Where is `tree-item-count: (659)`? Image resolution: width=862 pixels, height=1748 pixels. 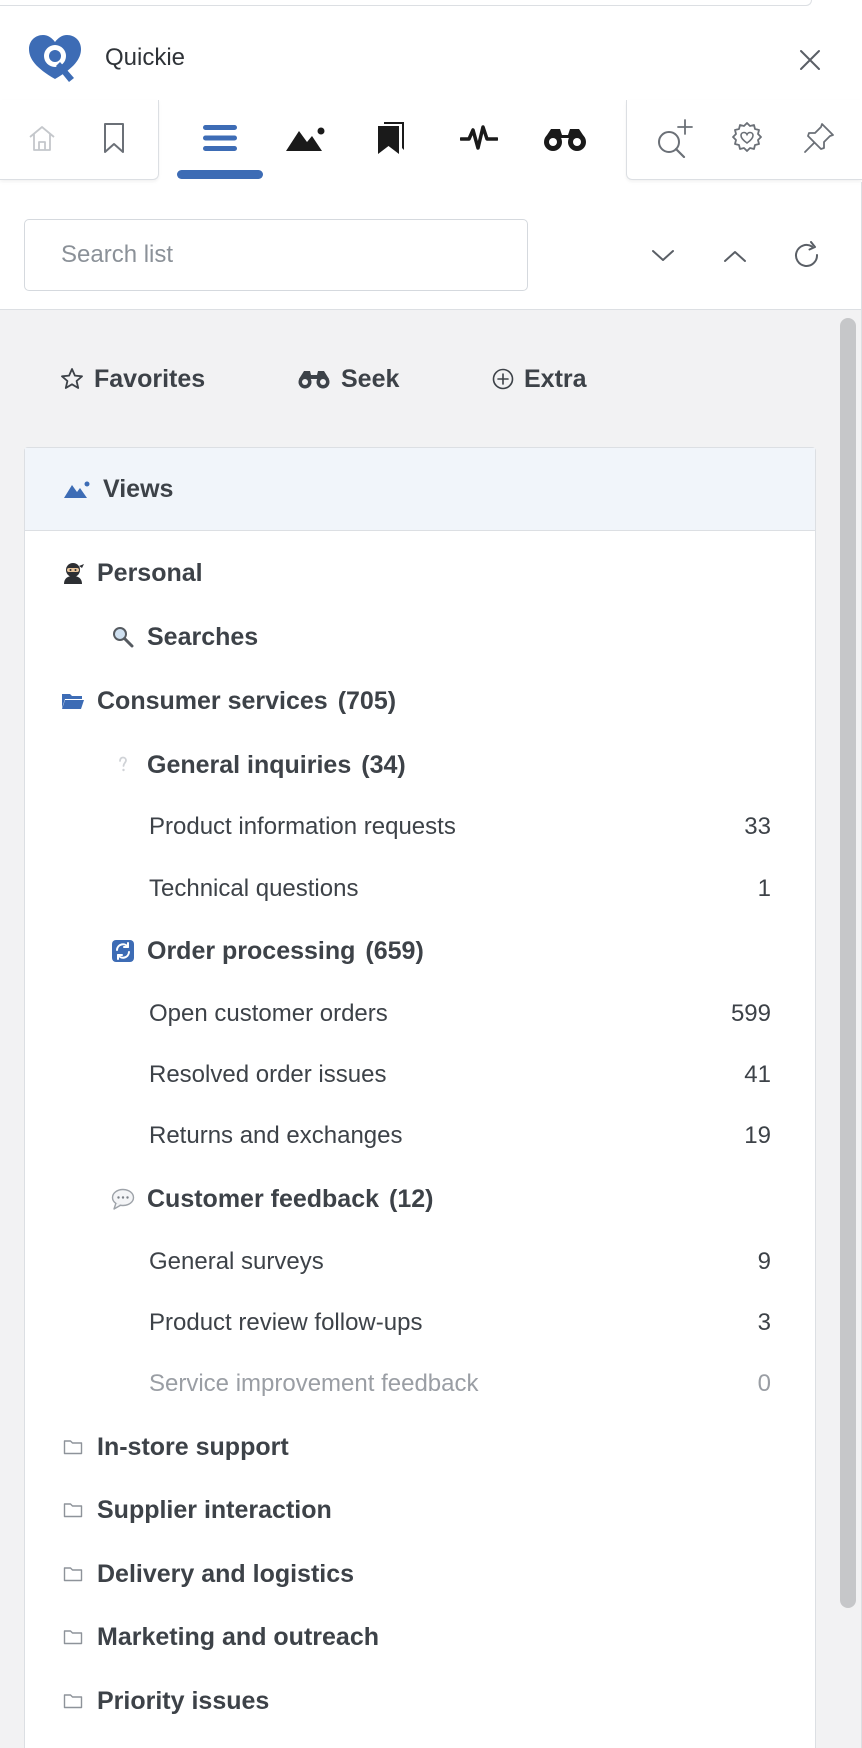
tree-item-count: (659) is located at coordinates (394, 950).